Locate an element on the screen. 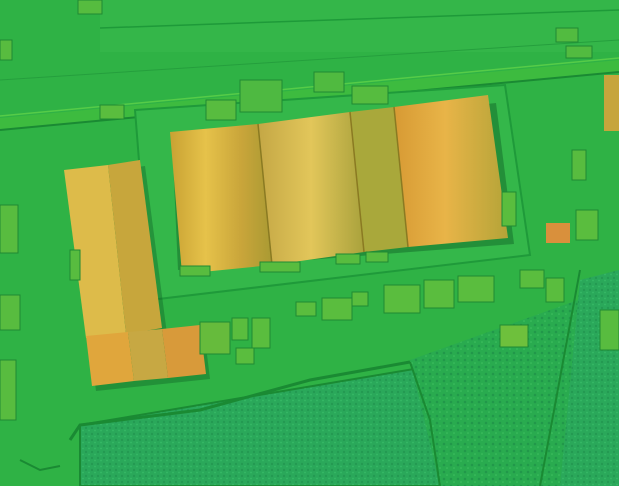 The width and height of the screenshot is (619, 486). building-east-small is located at coordinates (558, 233).